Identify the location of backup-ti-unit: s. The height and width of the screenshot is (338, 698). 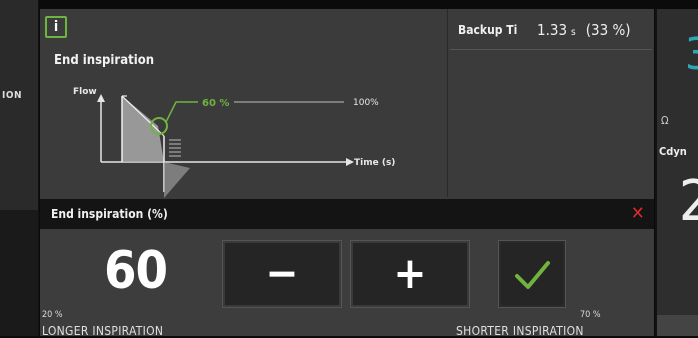
(573, 32).